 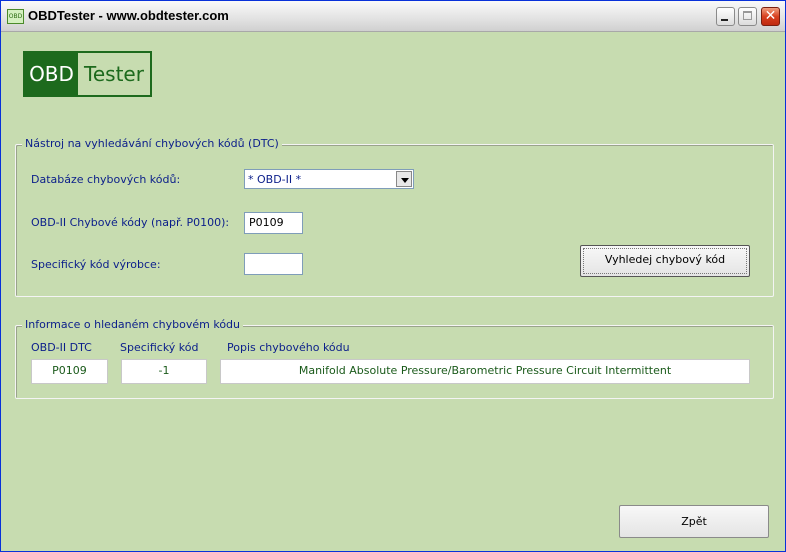 I want to click on database-selected-value: * OBD-II *, so click(x=275, y=179).